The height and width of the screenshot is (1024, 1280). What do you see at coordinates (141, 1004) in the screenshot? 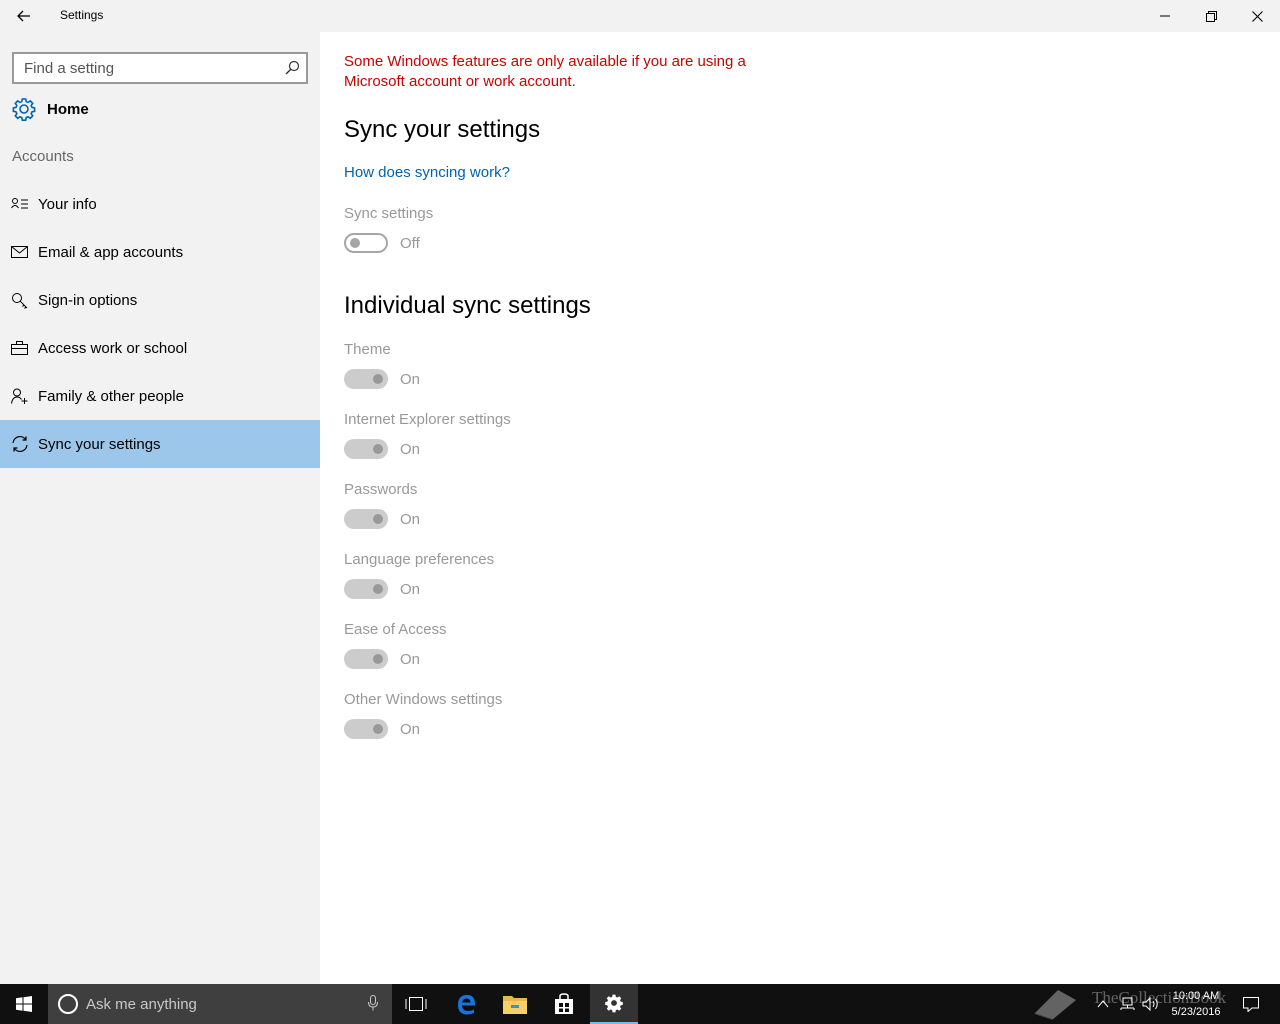
I see `cortana-placeholder: Ask me anything` at bounding box center [141, 1004].